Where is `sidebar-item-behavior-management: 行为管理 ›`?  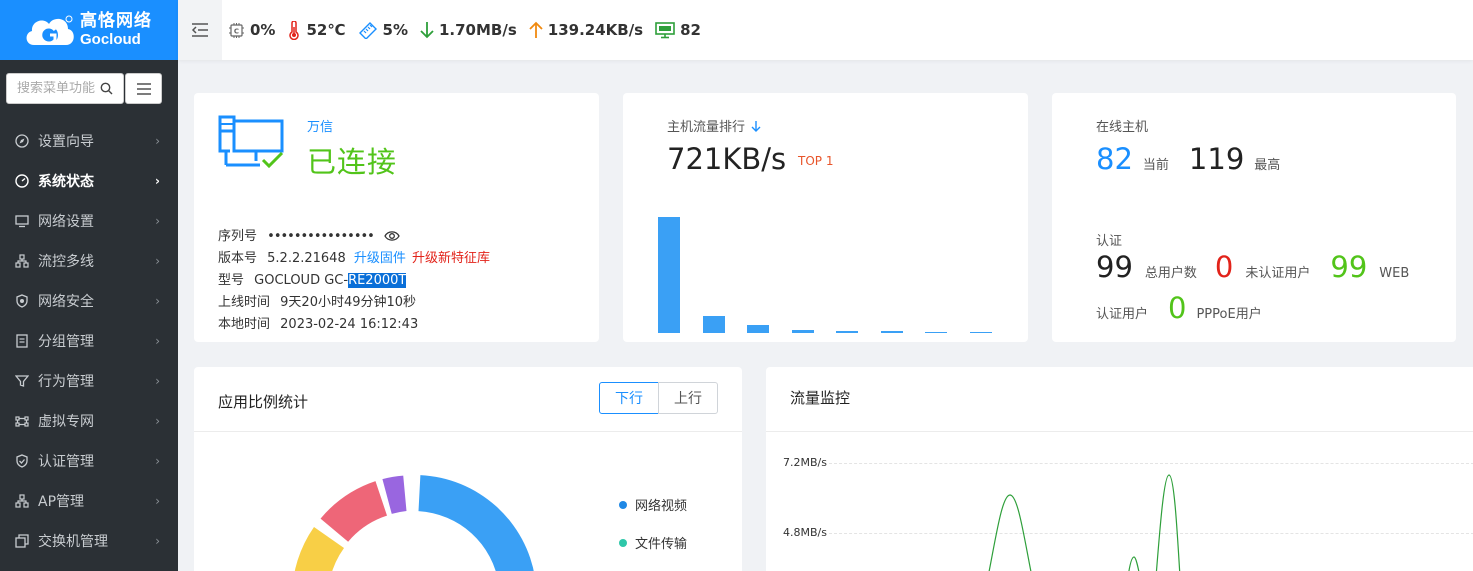
sidebar-item-behavior-management: 行为管理 › is located at coordinates (89, 381).